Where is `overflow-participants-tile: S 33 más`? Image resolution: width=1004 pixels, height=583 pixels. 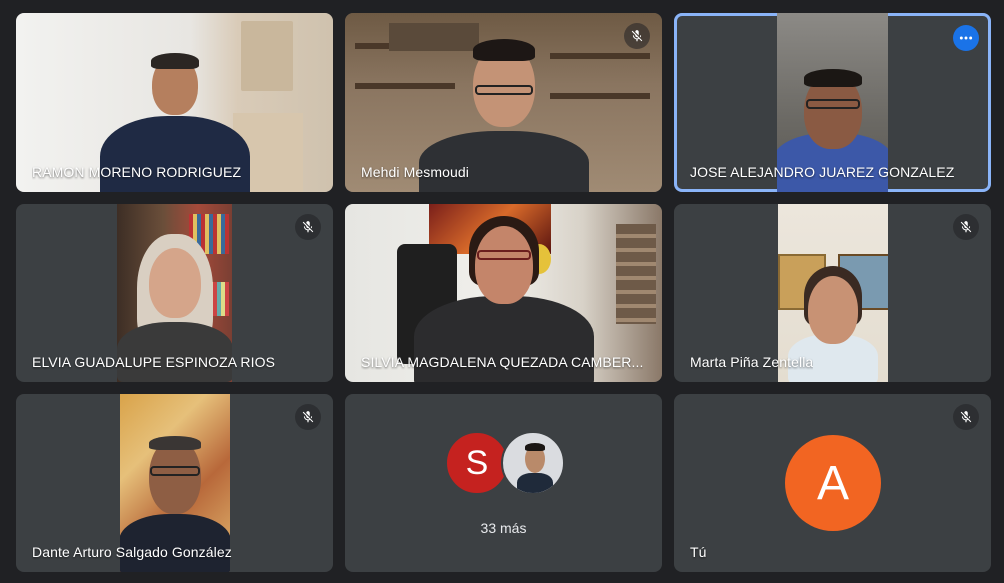 overflow-participants-tile: S 33 más is located at coordinates (503, 483).